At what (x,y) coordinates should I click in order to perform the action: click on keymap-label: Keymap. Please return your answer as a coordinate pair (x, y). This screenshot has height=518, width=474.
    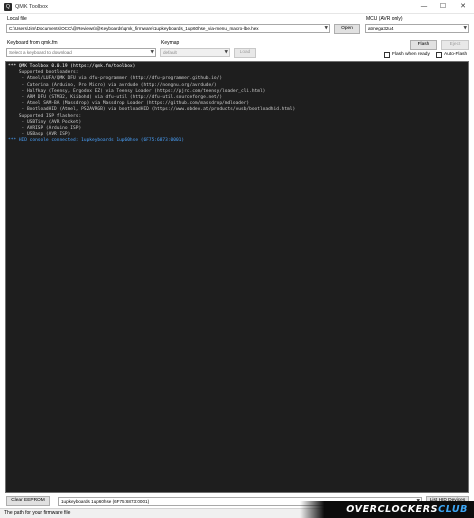
    Looking at the image, I should click on (170, 43).